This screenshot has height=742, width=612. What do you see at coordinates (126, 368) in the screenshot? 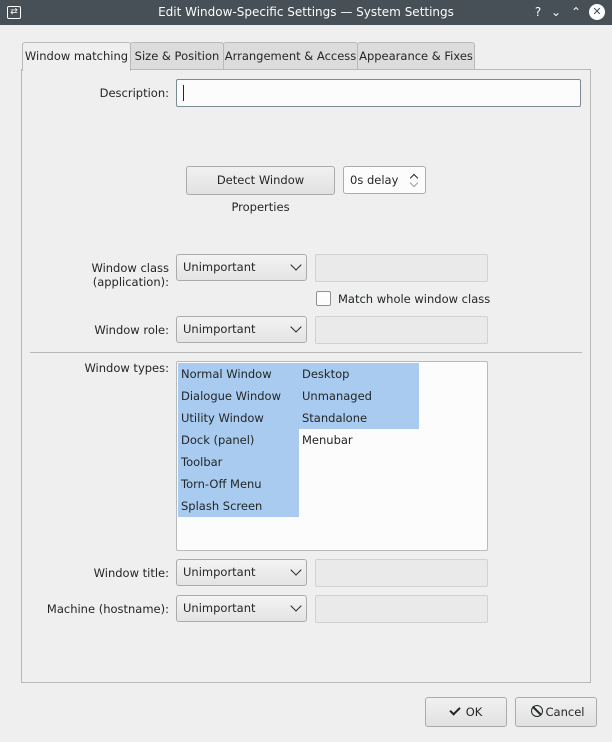
I see `window-types-label: Window types:` at bounding box center [126, 368].